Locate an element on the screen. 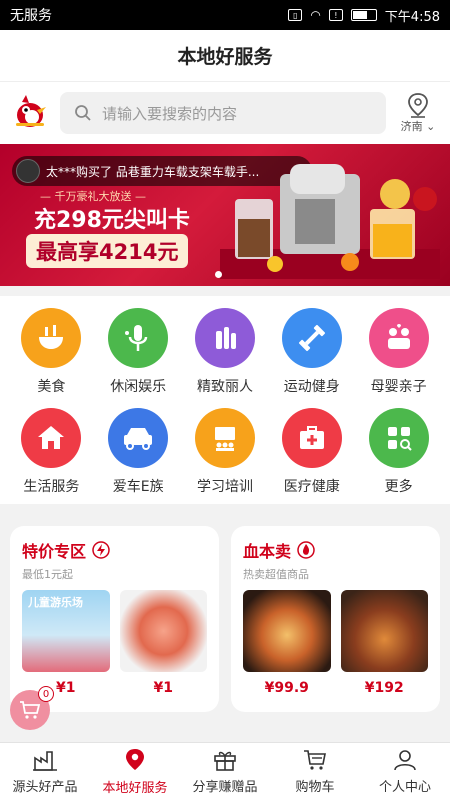 Image resolution: width=450 pixels, height=800 pixels. category-life-services: 生活服务 is located at coordinates (51, 452).